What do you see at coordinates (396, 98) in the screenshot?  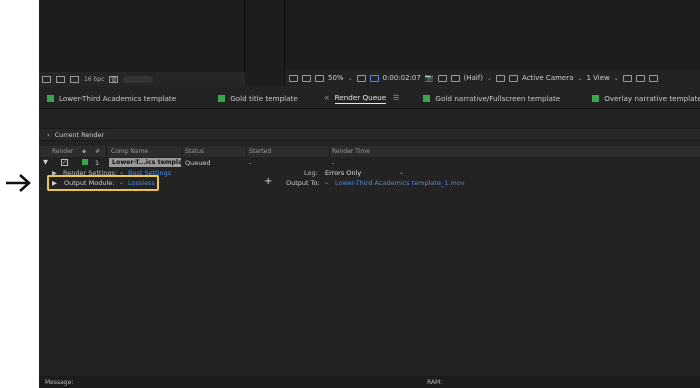 I see `hamburger-menu-icon: ☰` at bounding box center [396, 98].